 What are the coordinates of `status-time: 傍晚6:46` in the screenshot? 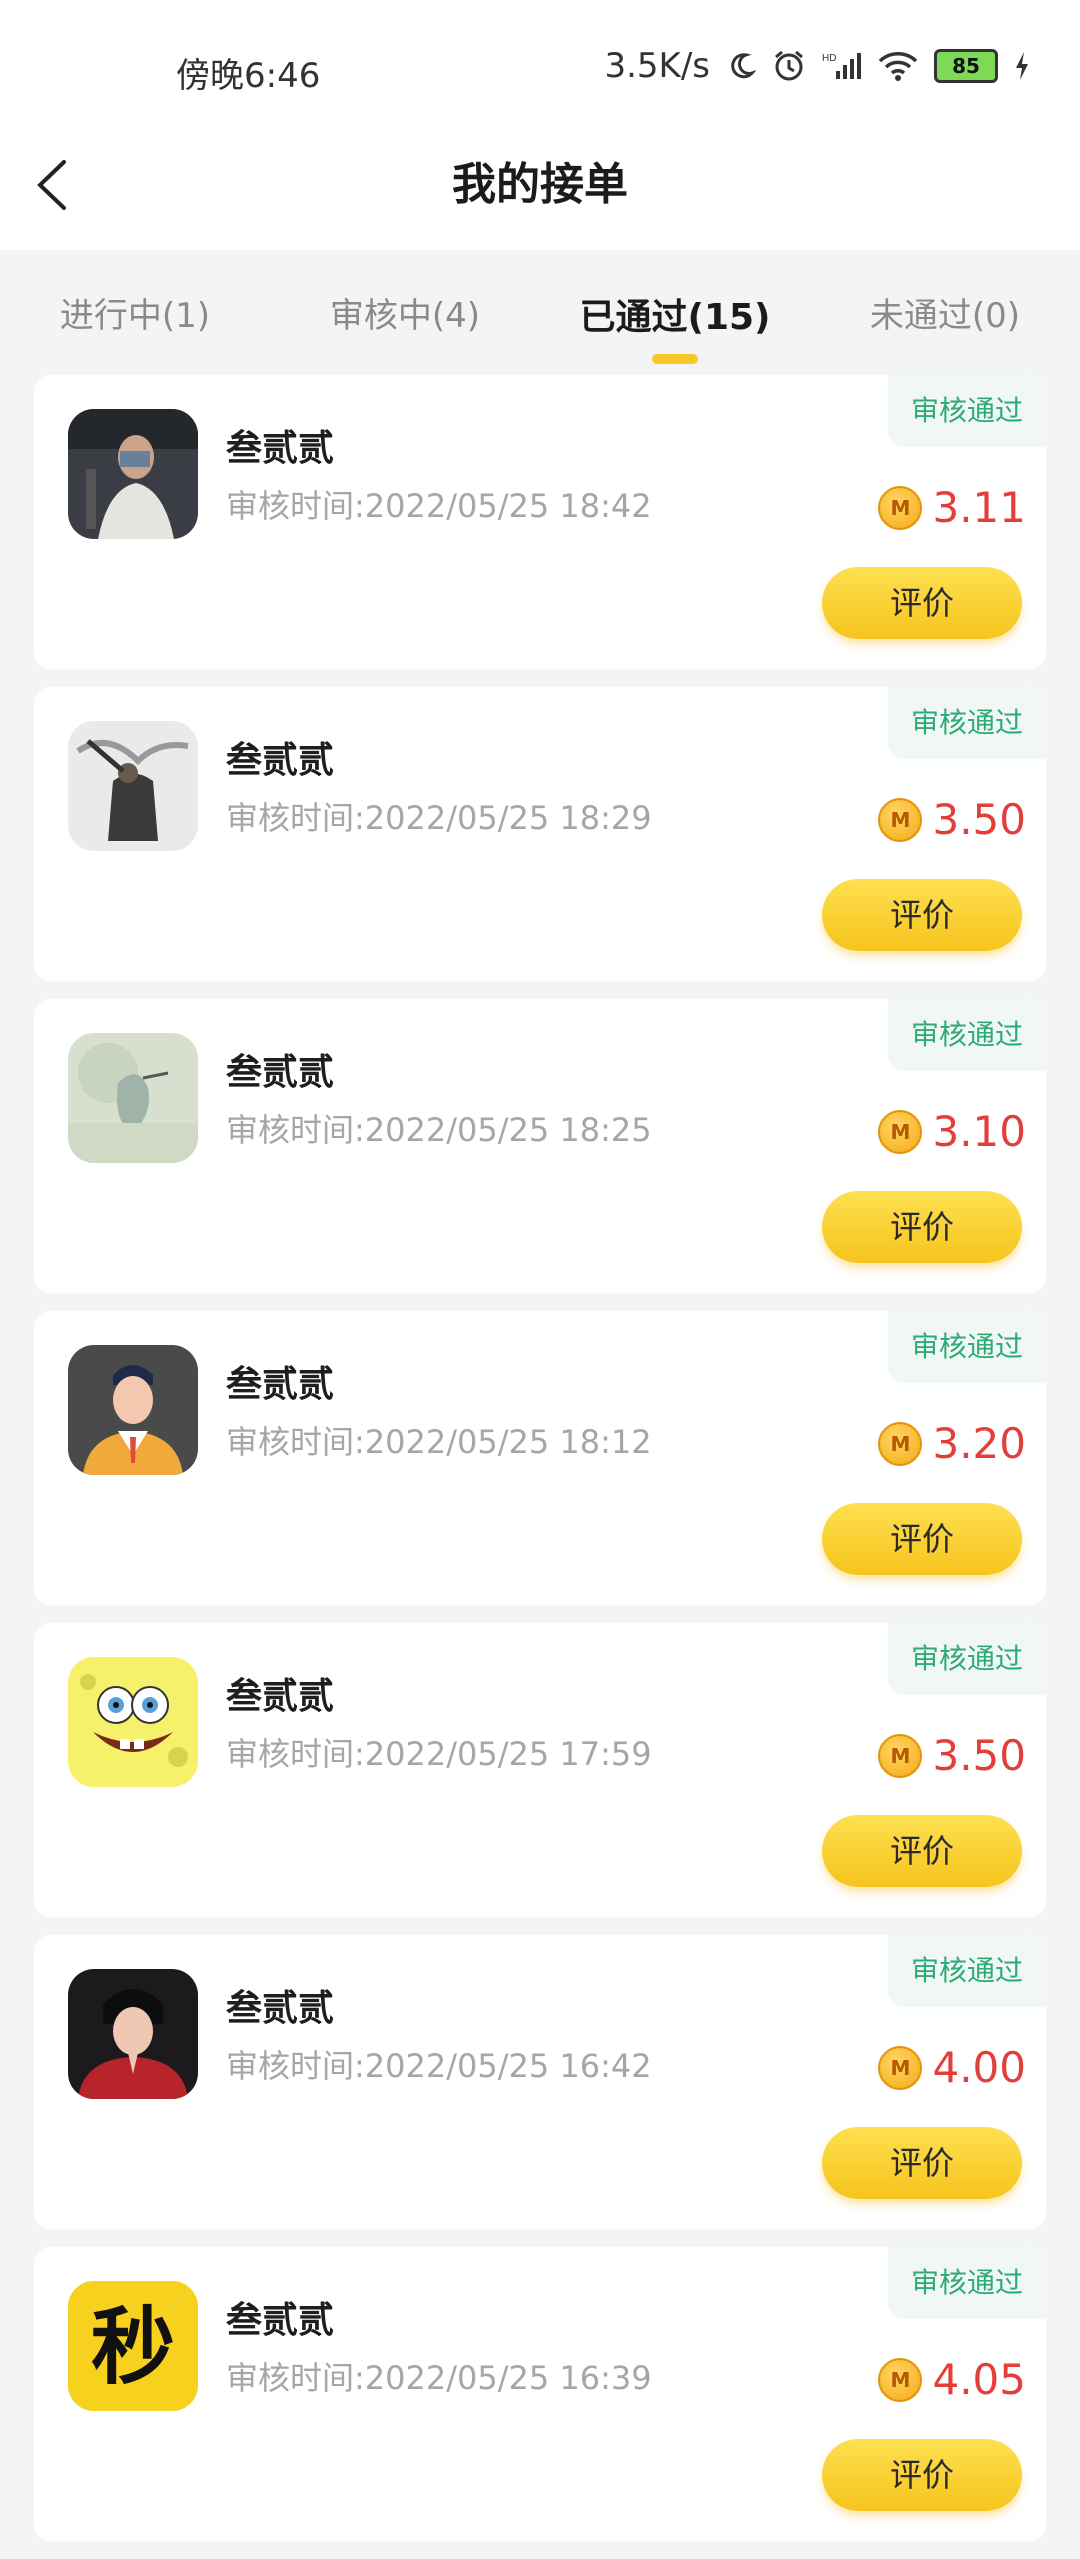 It's located at (248, 76).